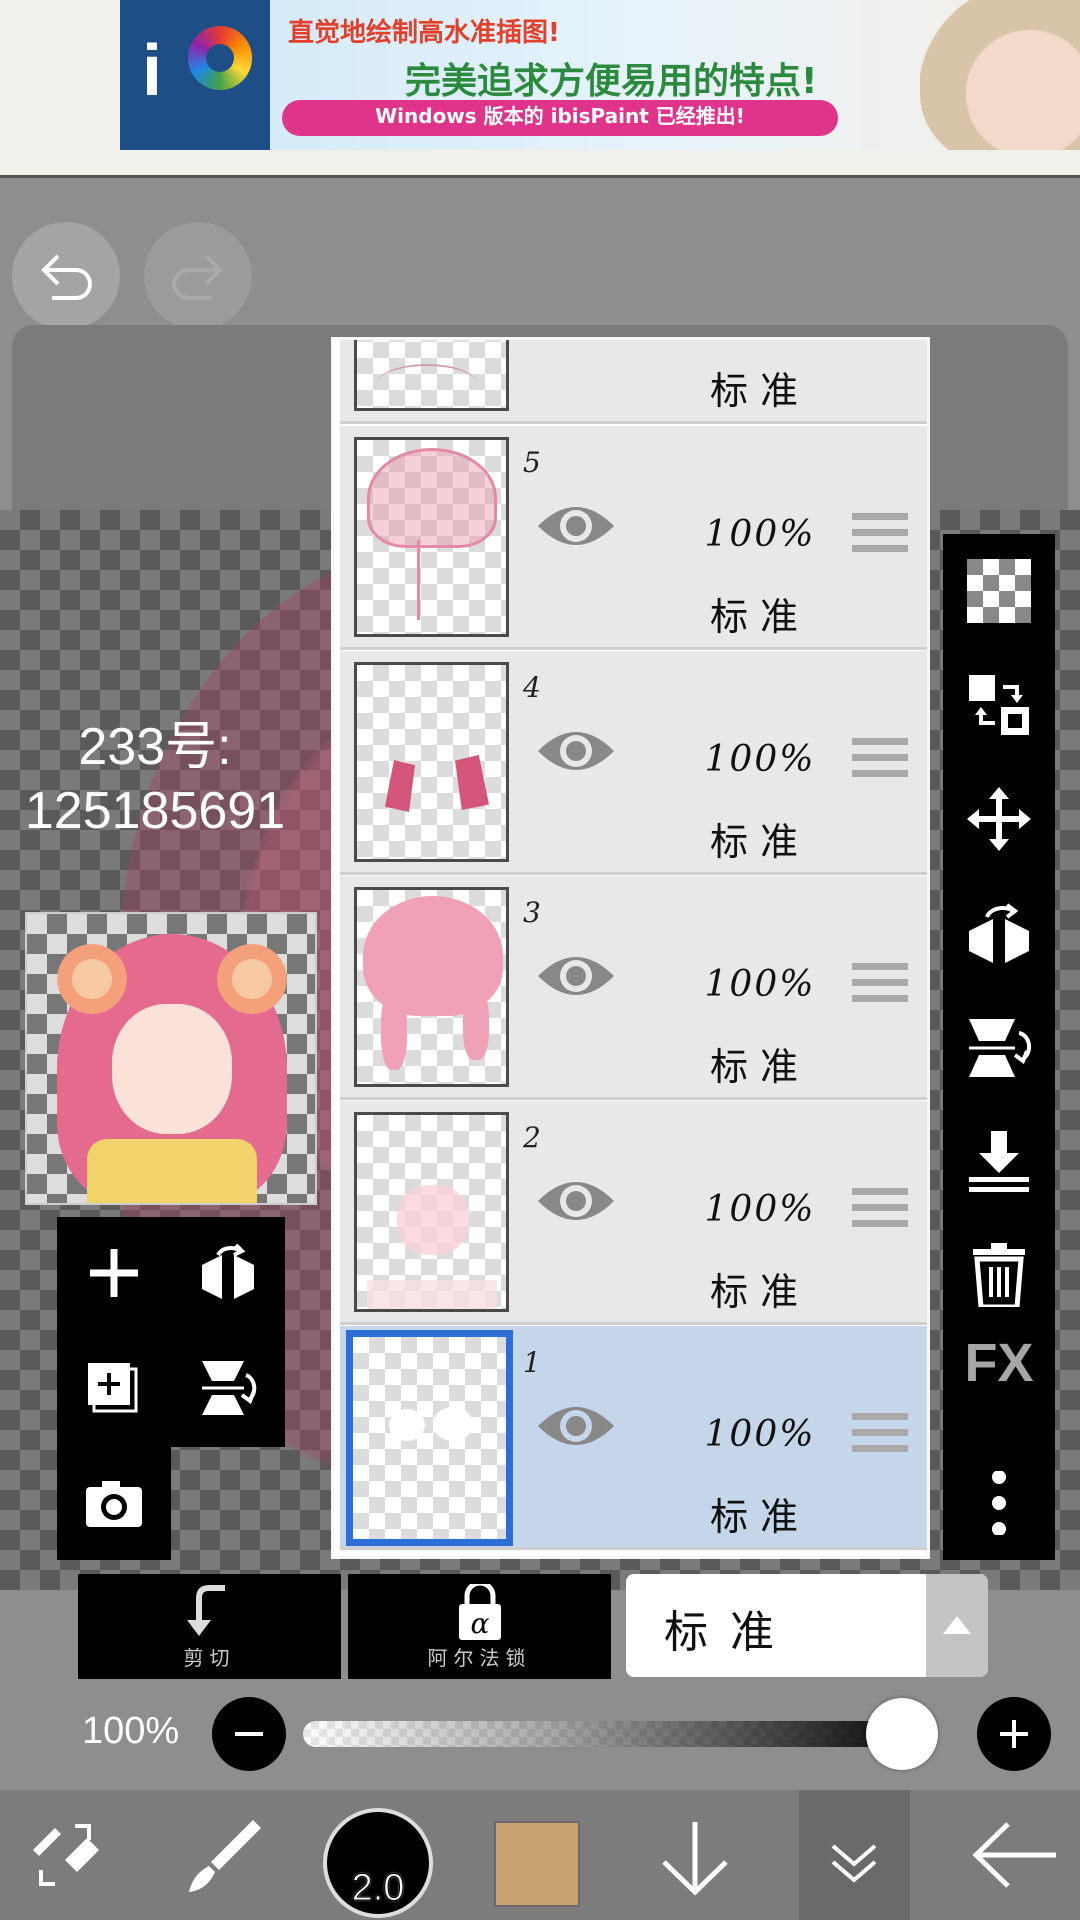 The height and width of the screenshot is (1920, 1080). Describe the element at coordinates (532, 912) in the screenshot. I see `layer-number: 3` at that location.